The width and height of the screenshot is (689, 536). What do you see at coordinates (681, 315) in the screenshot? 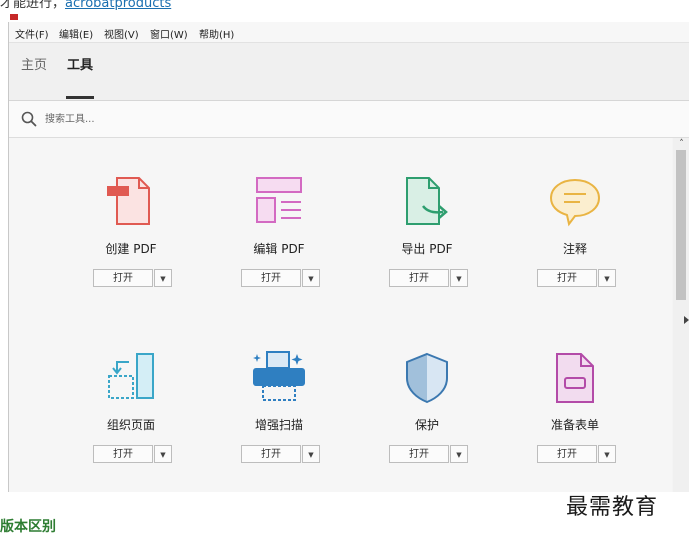
I see `vertical-scrollbar: ˄` at bounding box center [681, 315].